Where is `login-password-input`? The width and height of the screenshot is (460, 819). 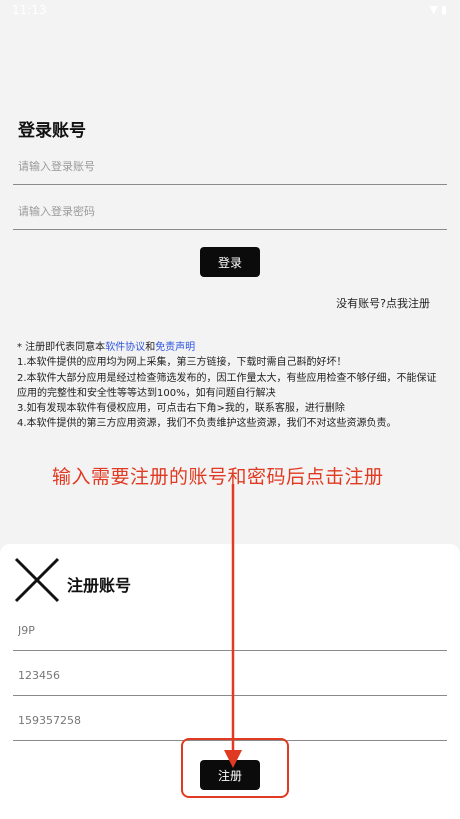
login-password-input is located at coordinates (230, 211).